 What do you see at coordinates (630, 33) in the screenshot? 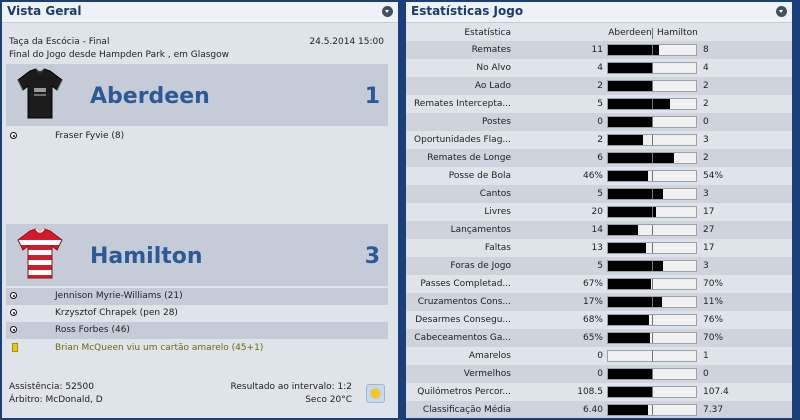
I see `home-column-header: Aberdeen` at bounding box center [630, 33].